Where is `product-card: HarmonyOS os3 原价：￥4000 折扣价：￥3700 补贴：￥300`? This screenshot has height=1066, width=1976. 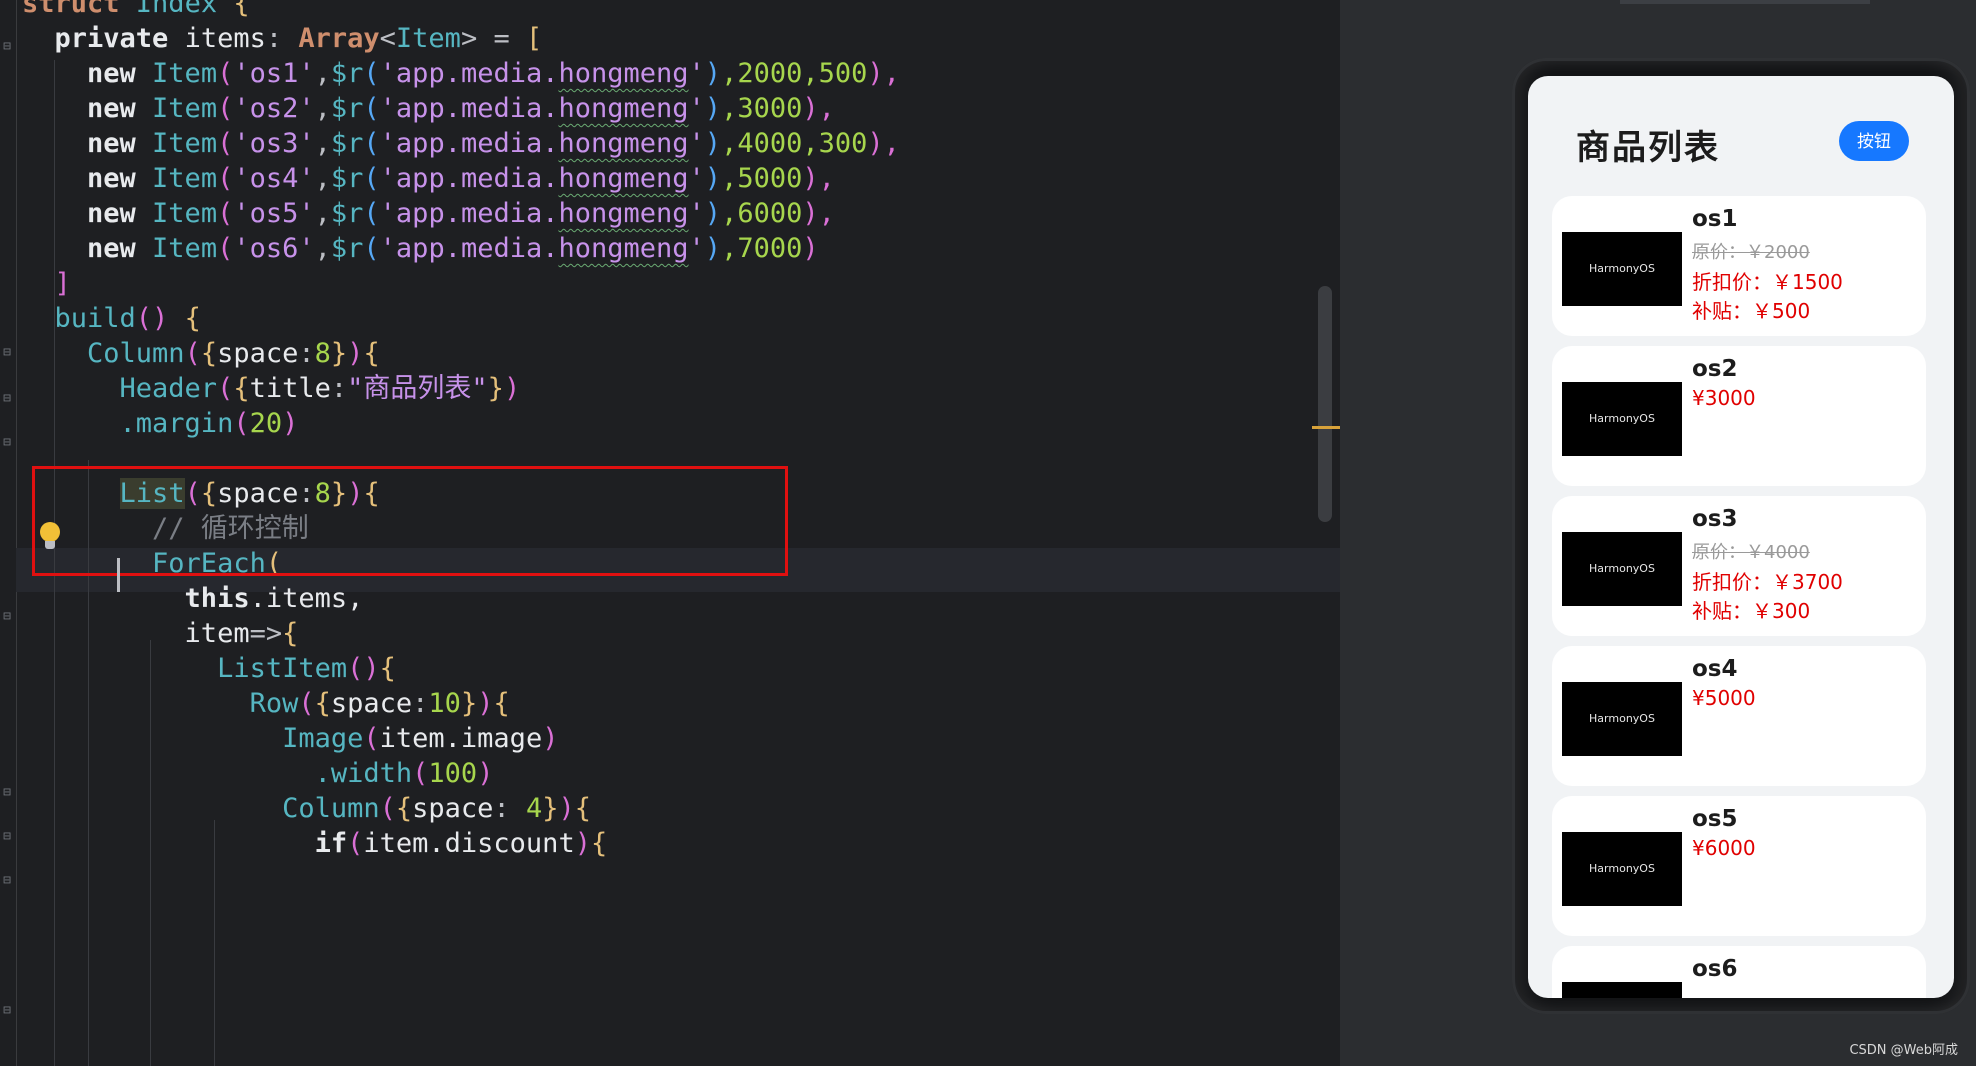
product-card: HarmonyOS os3 原价：￥4000 折扣价：￥3700 补贴：￥300 is located at coordinates (1739, 566).